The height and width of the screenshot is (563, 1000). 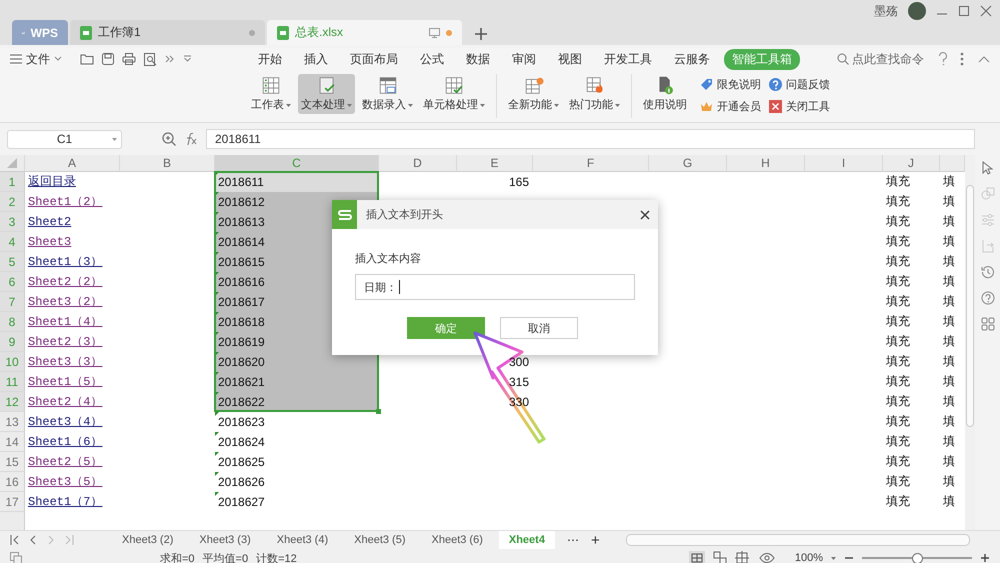 What do you see at coordinates (481, 34) in the screenshot?
I see `add-icon` at bounding box center [481, 34].